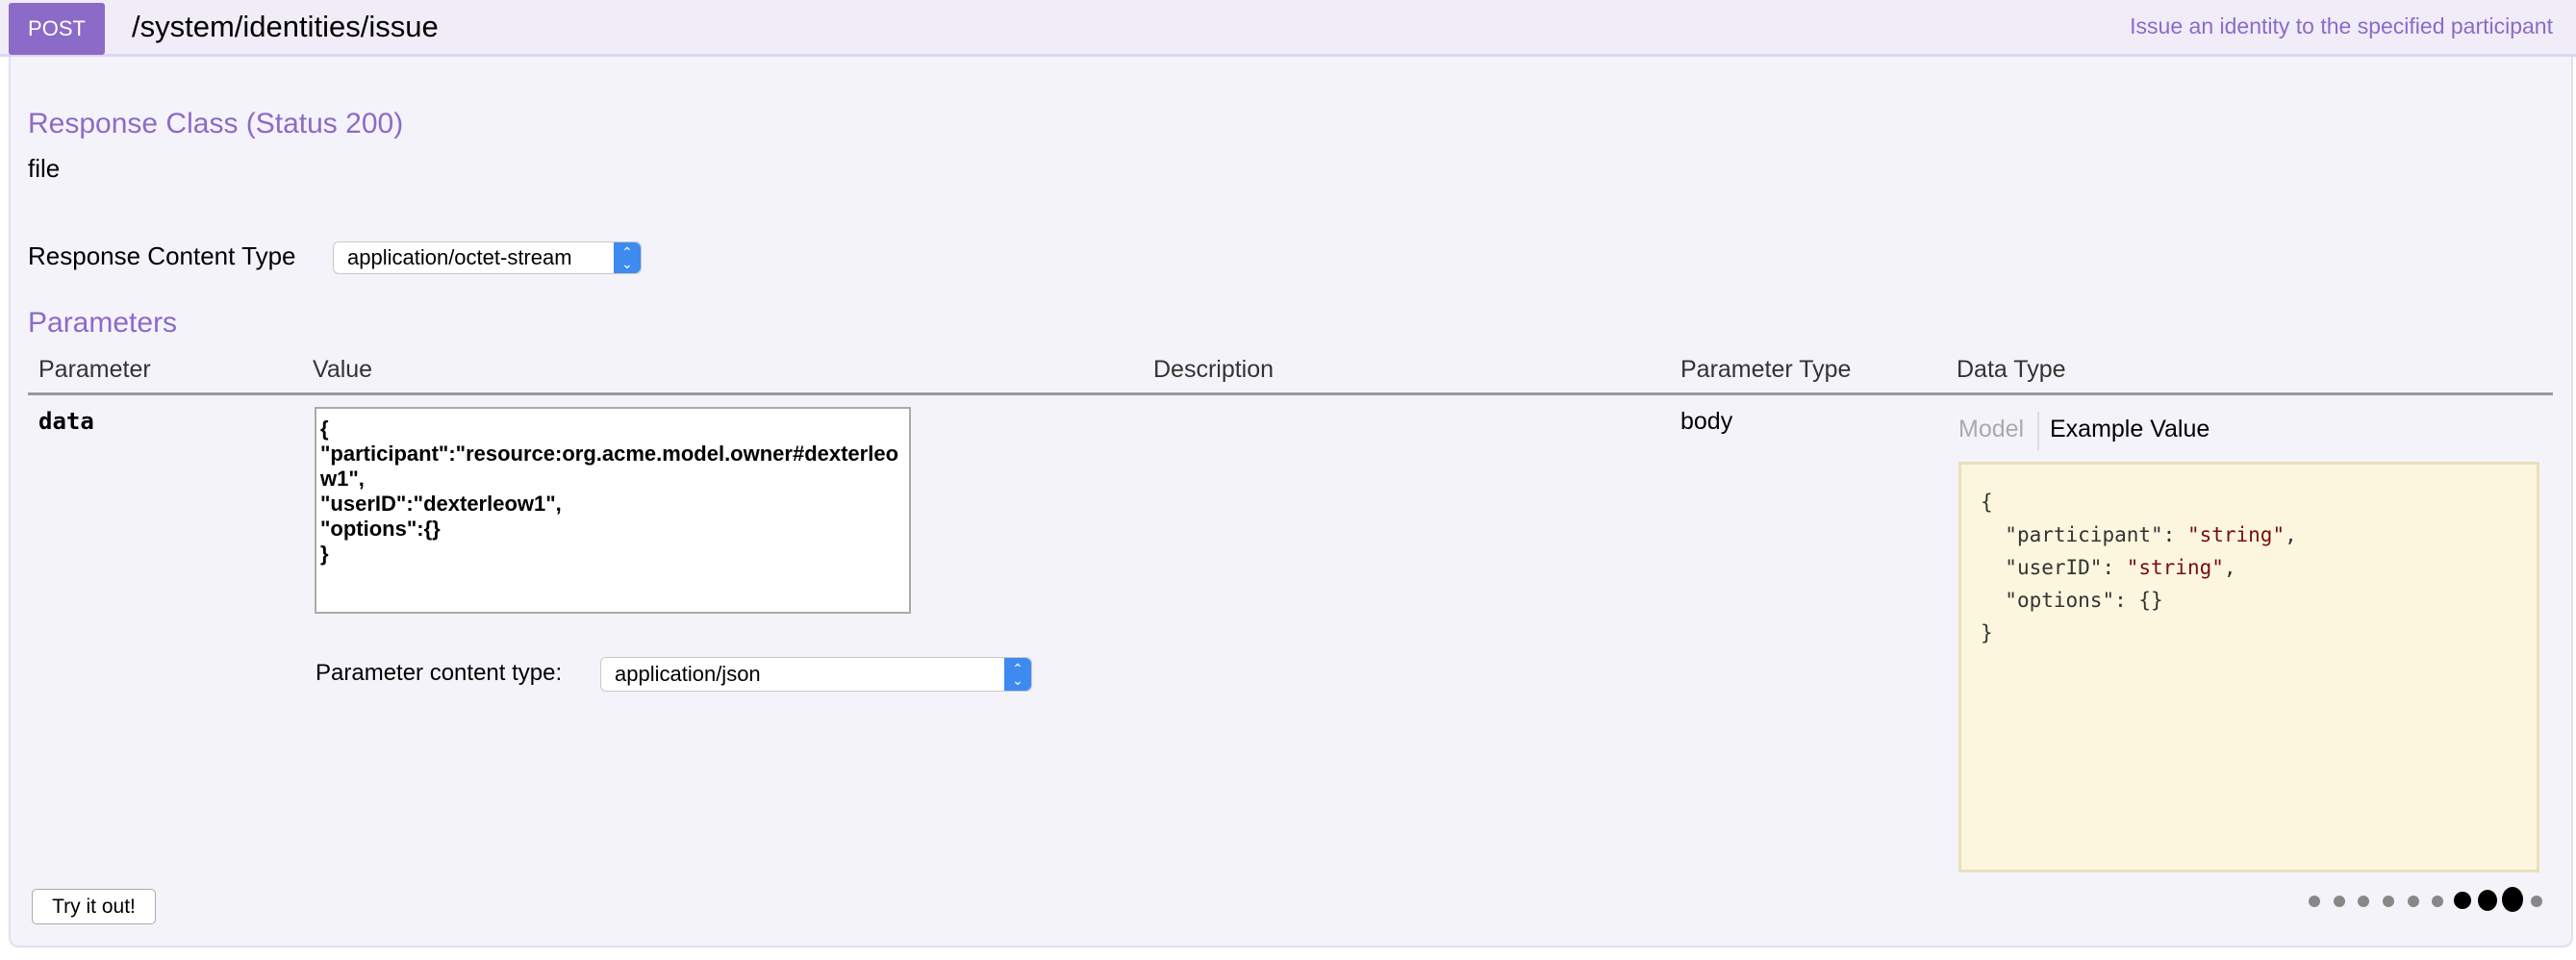 Image resolution: width=2576 pixels, height=960 pixels. What do you see at coordinates (44, 168) in the screenshot?
I see `response-class-value: file` at bounding box center [44, 168].